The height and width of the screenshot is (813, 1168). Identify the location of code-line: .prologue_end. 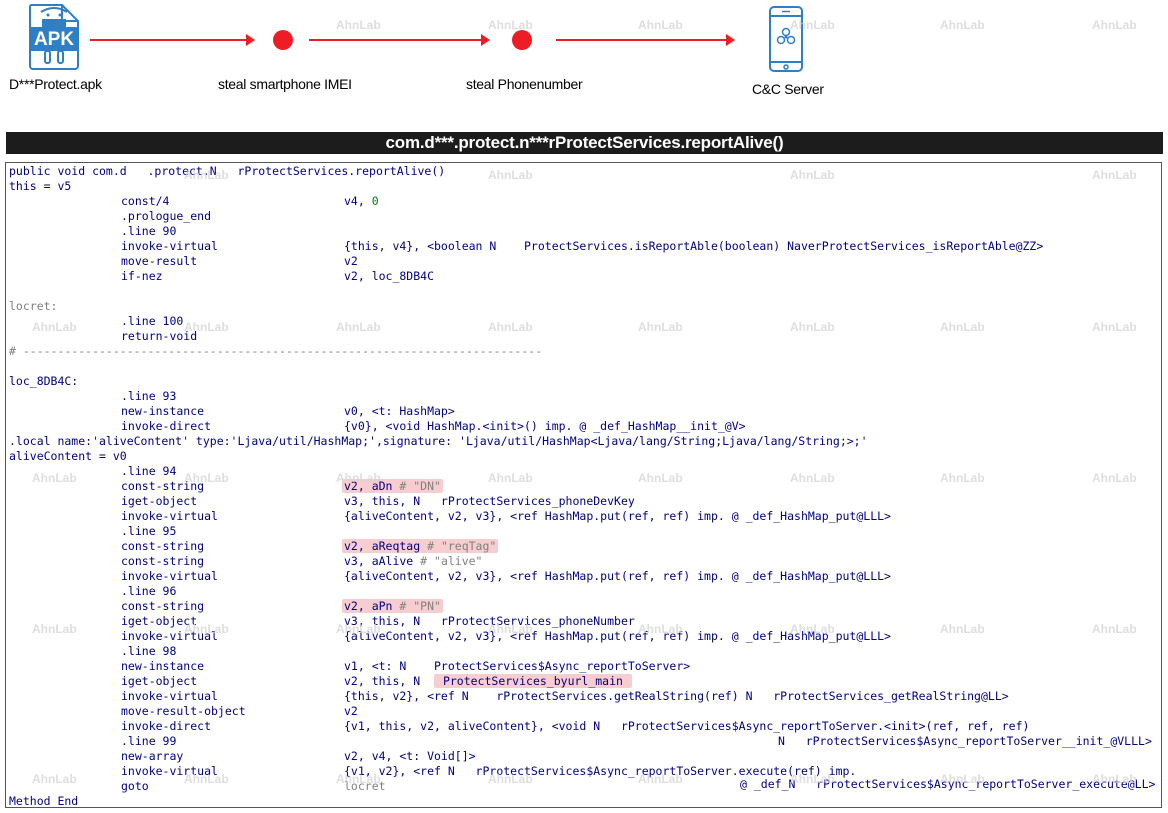
(166, 216).